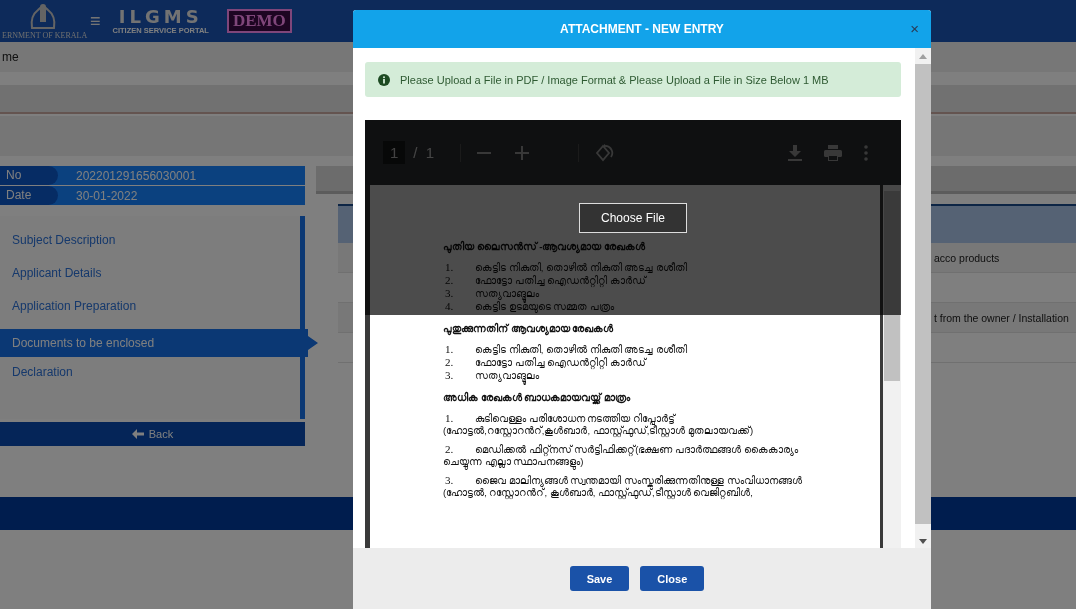 This screenshot has height=609, width=1076. Describe the element at coordinates (923, 56) in the screenshot. I see `scroll-up-icon` at that location.